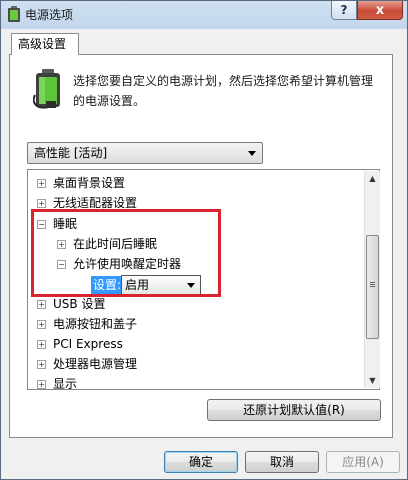 This screenshot has width=408, height=480. Describe the element at coordinates (204, 14) in the screenshot. I see `title-bar: 电源选项 ? x` at that location.